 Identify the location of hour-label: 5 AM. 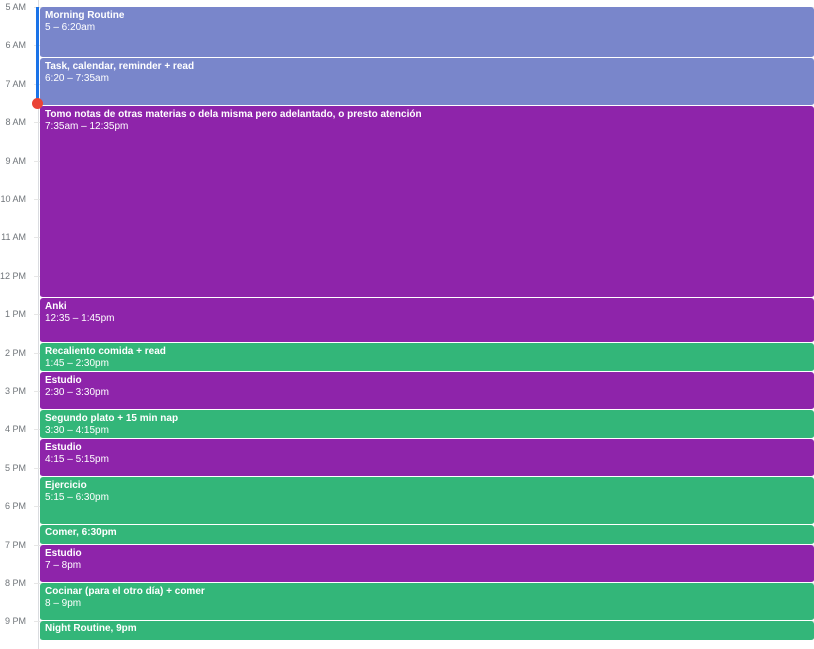
(15, 7).